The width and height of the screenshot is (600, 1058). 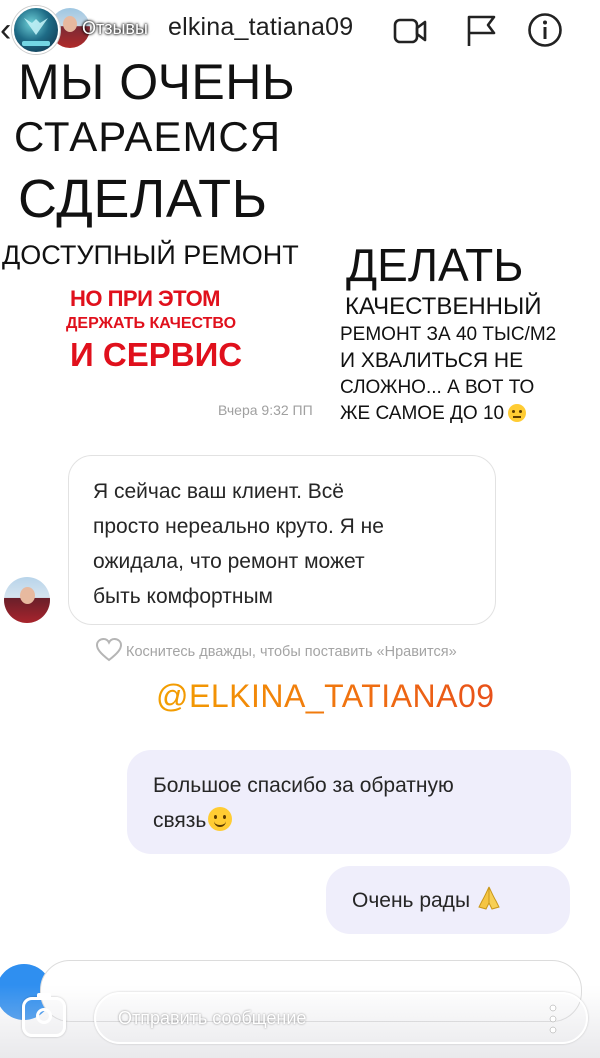 What do you see at coordinates (443, 306) in the screenshot?
I see `story-text-line: КАЧЕСТВЕННЫЙ` at bounding box center [443, 306].